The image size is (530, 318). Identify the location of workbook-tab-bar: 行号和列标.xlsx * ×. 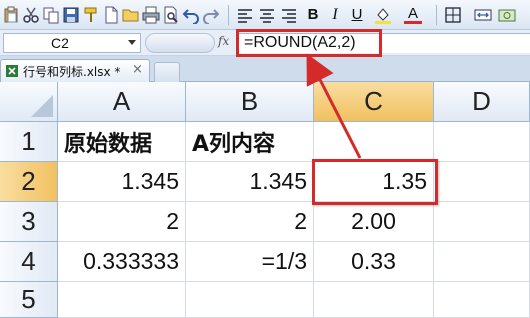
(265, 69).